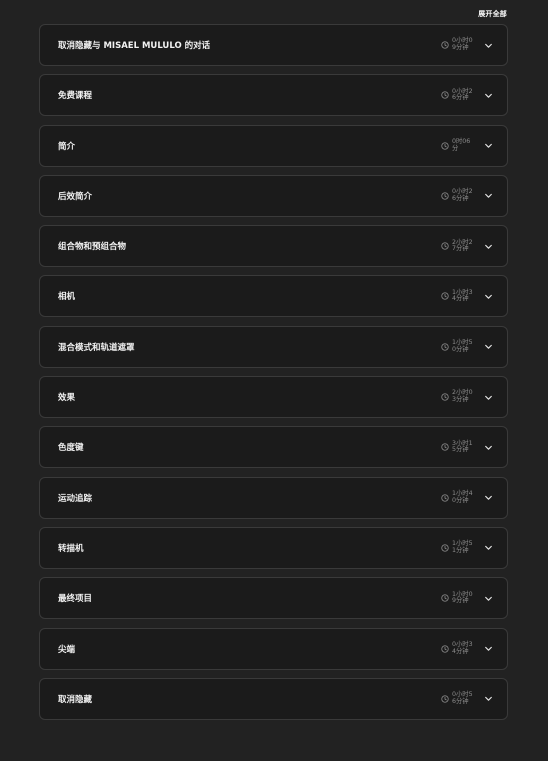 The height and width of the screenshot is (761, 548). What do you see at coordinates (273, 45) in the screenshot?
I see `course-section-row: 取消隐藏与 MISAEL MULULO 的对话 0小时09分钟` at bounding box center [273, 45].